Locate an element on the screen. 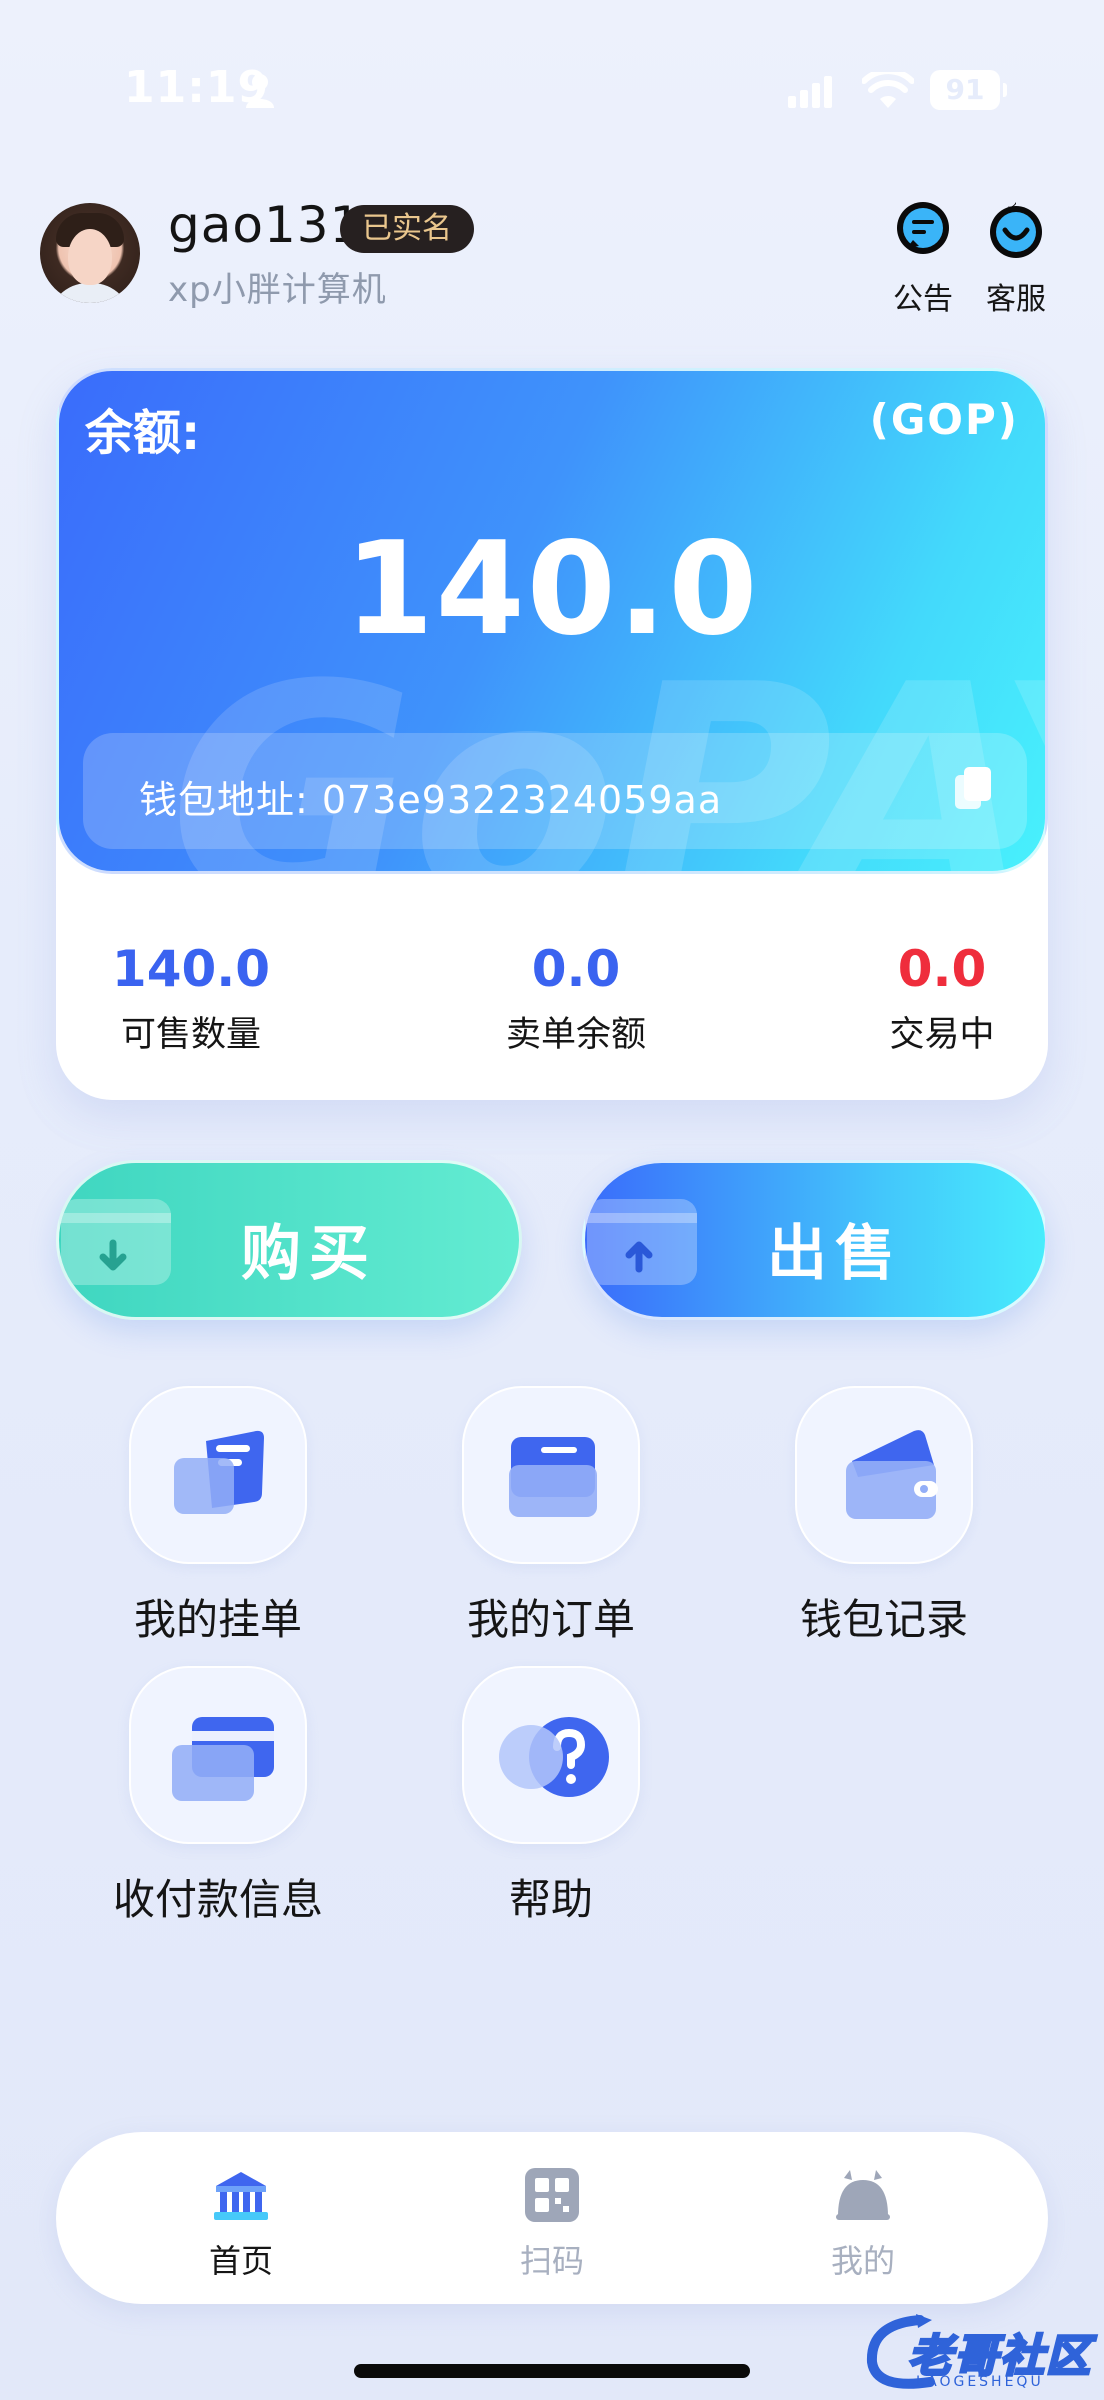  menu-label: 钱包记录 is located at coordinates (883, 1619).